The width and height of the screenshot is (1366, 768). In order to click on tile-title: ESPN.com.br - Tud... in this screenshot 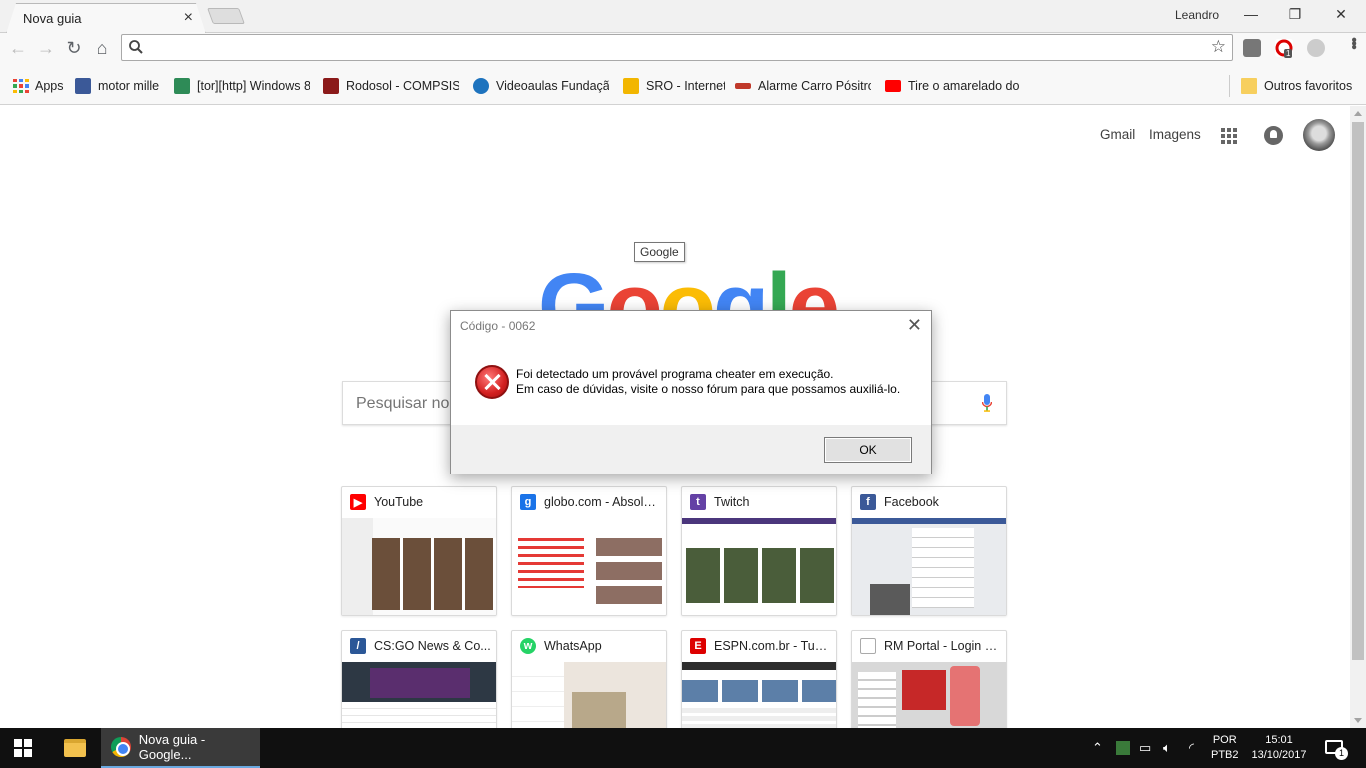, I will do `click(773, 646)`.